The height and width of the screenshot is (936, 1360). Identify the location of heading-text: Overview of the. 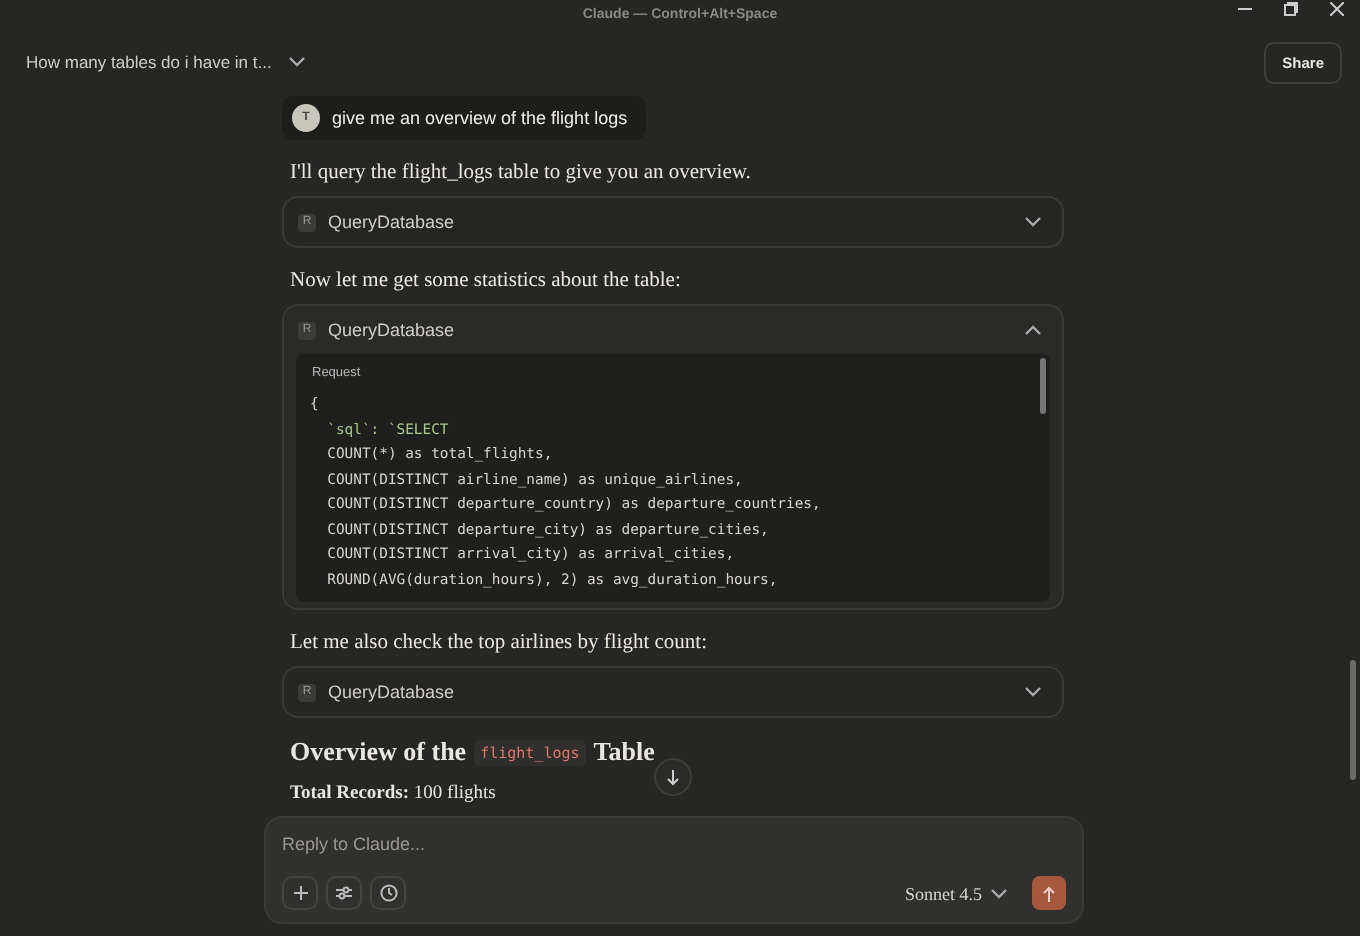
(378, 752).